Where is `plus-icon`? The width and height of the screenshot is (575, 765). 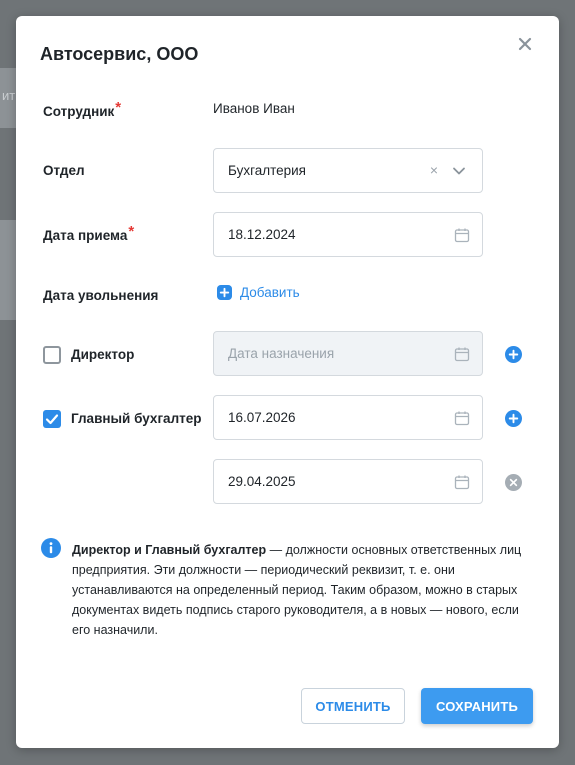 plus-icon is located at coordinates (224, 292).